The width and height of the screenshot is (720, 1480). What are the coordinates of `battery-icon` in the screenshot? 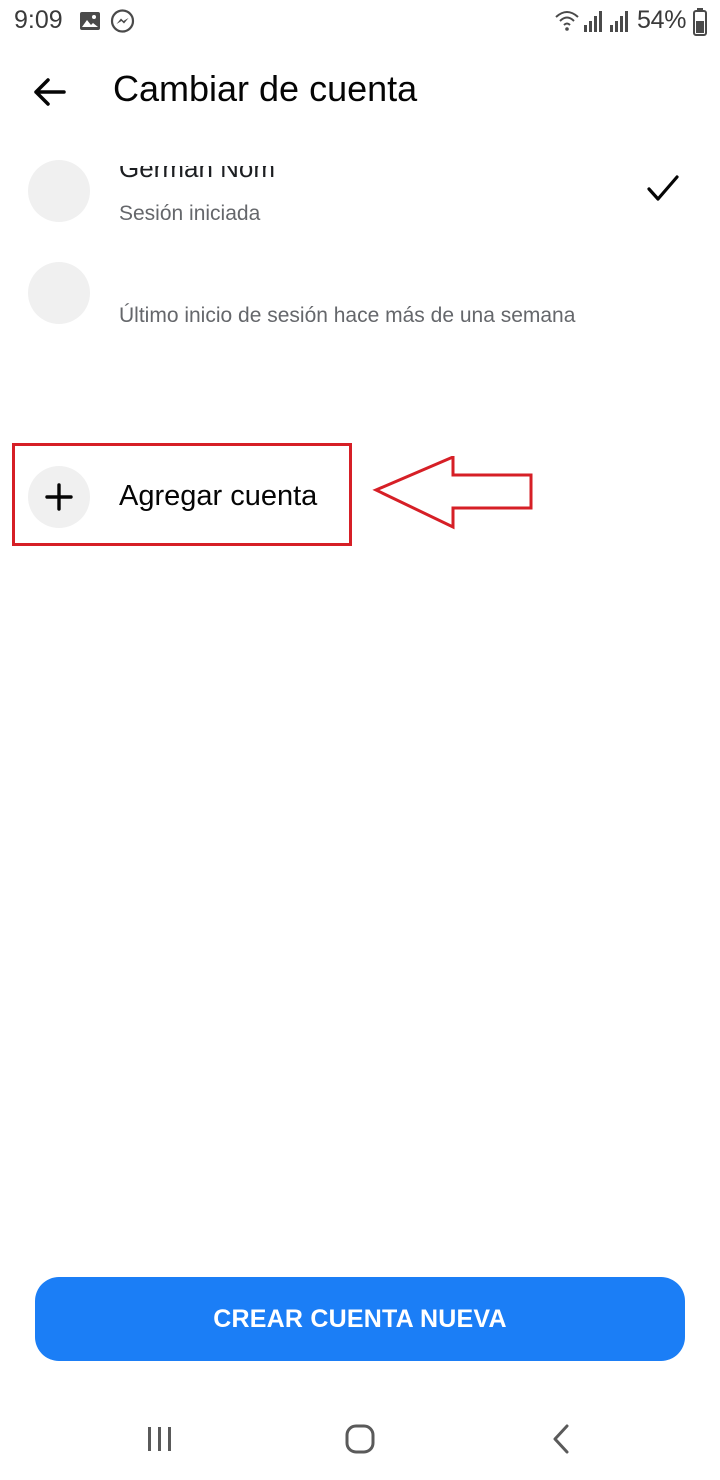 It's located at (700, 24).